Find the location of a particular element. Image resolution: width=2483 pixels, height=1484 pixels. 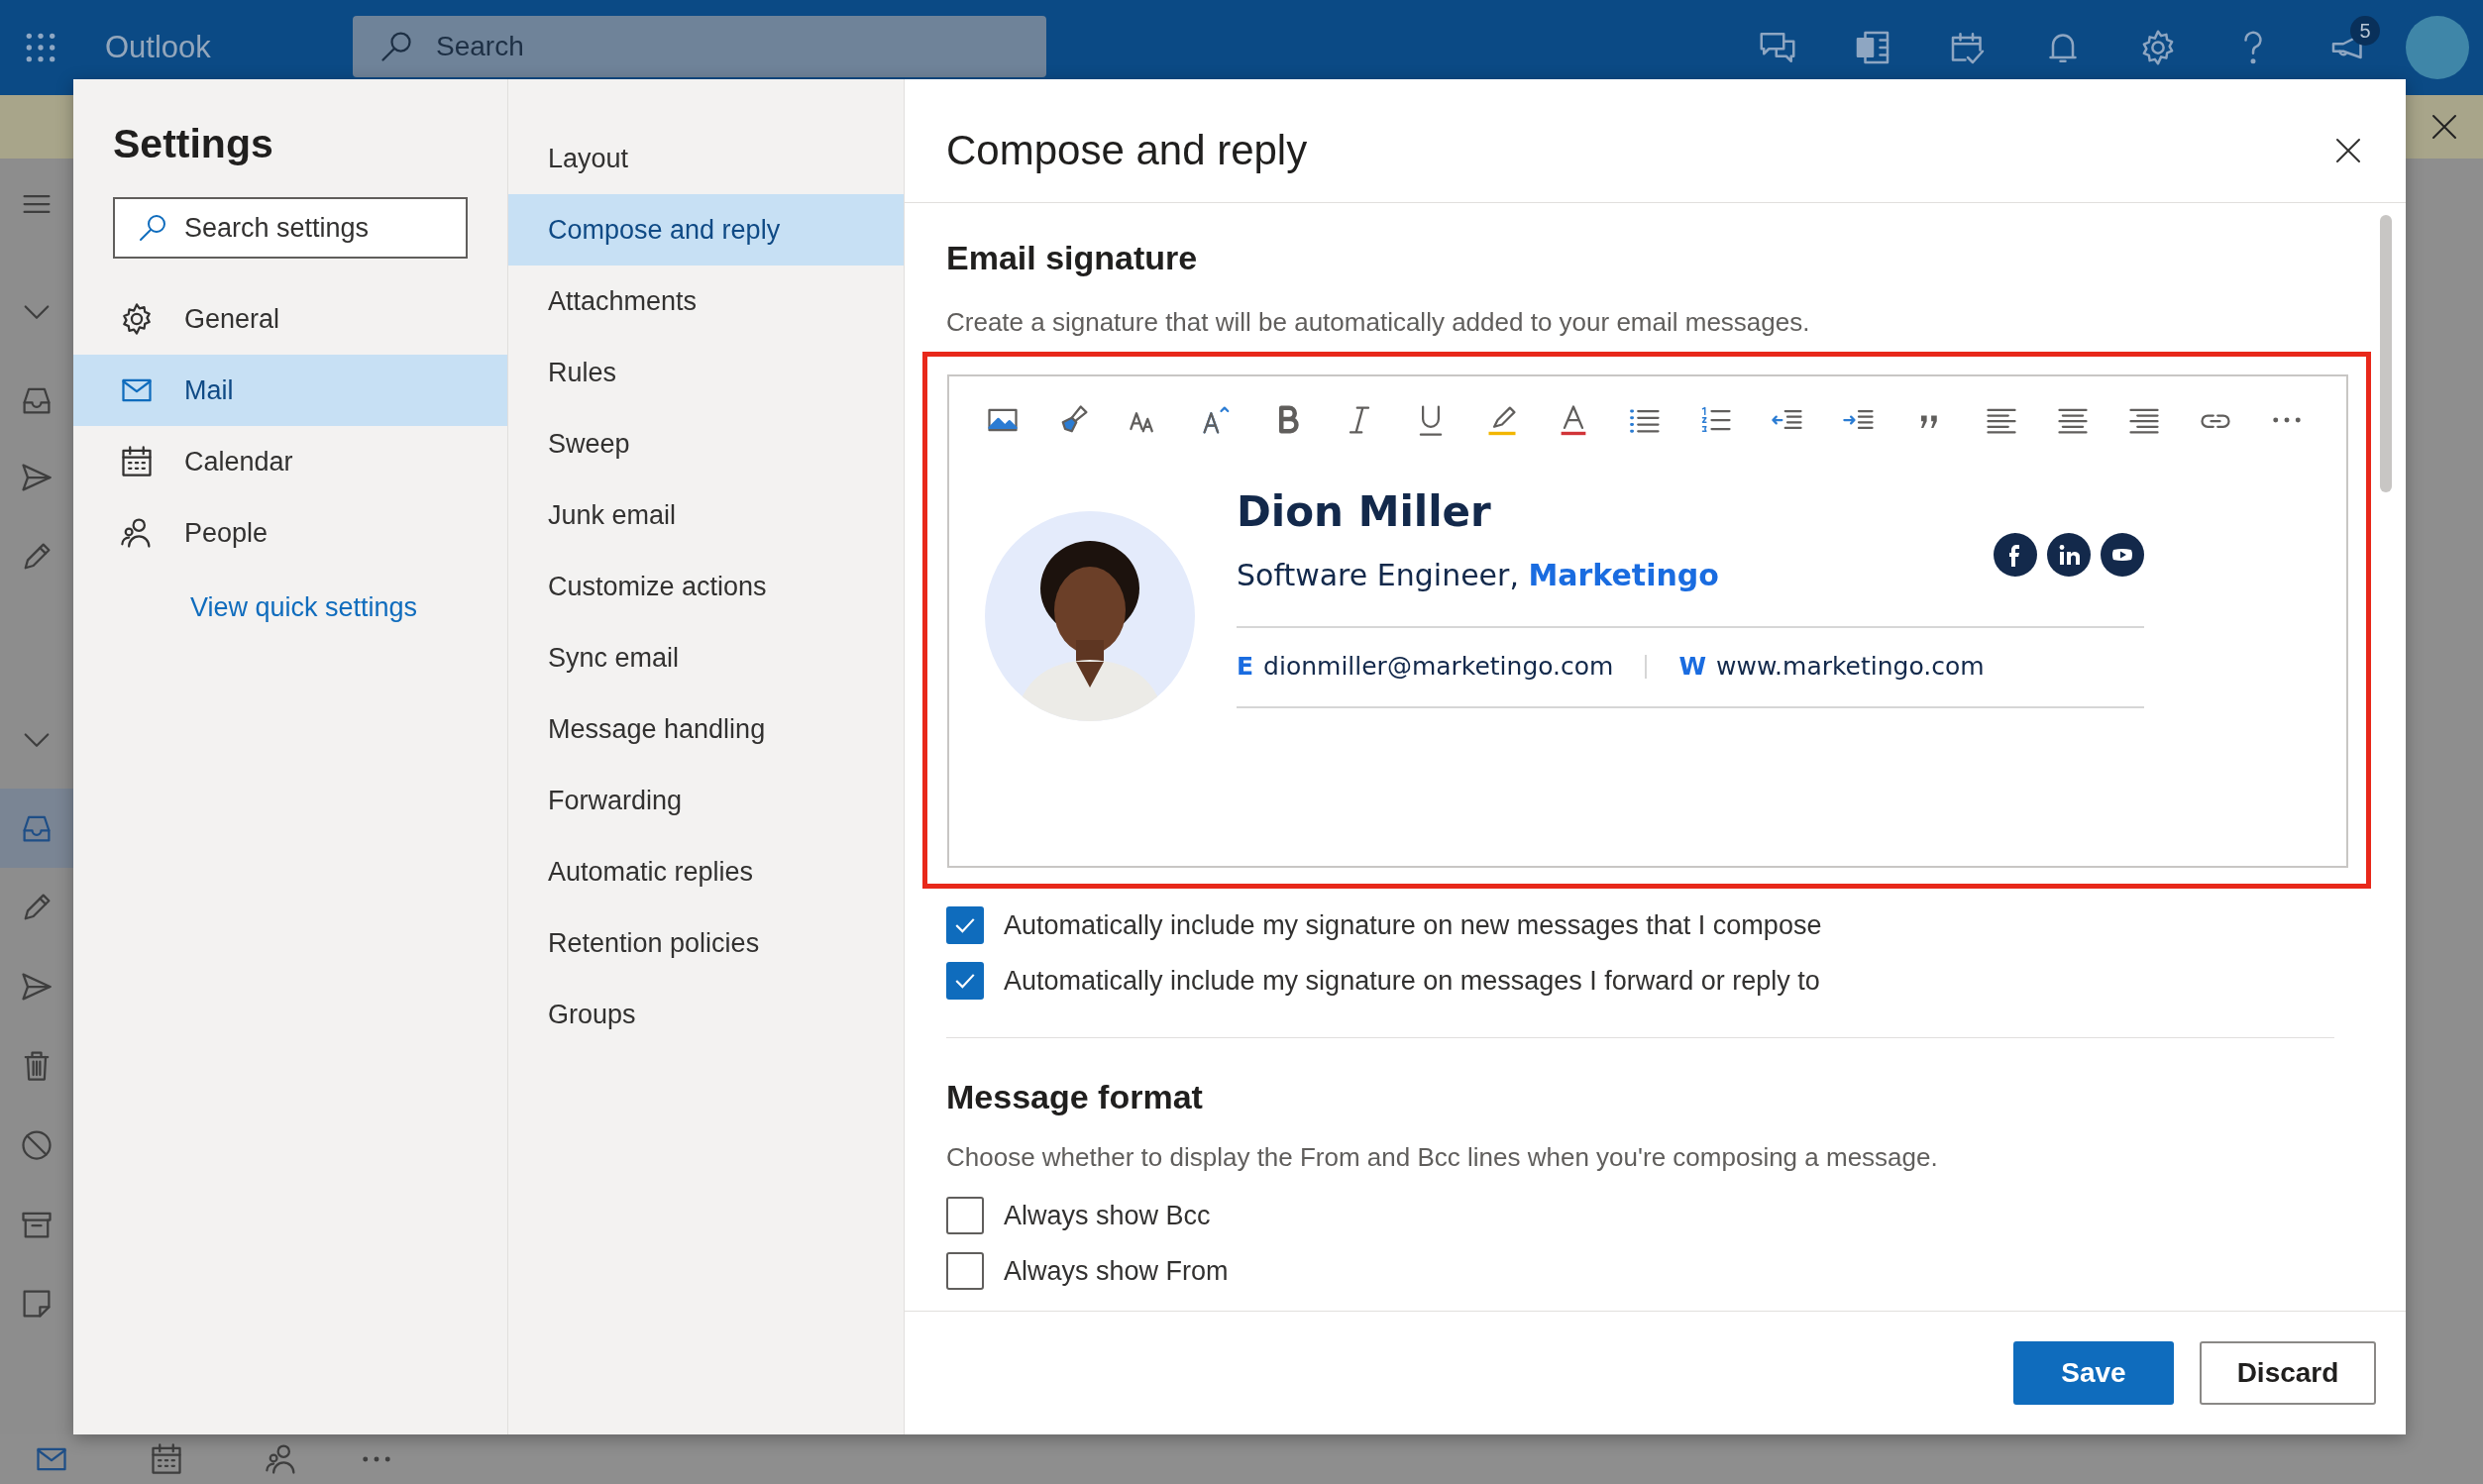

checkbox-label: Always show Bcc is located at coordinates (1107, 1216).